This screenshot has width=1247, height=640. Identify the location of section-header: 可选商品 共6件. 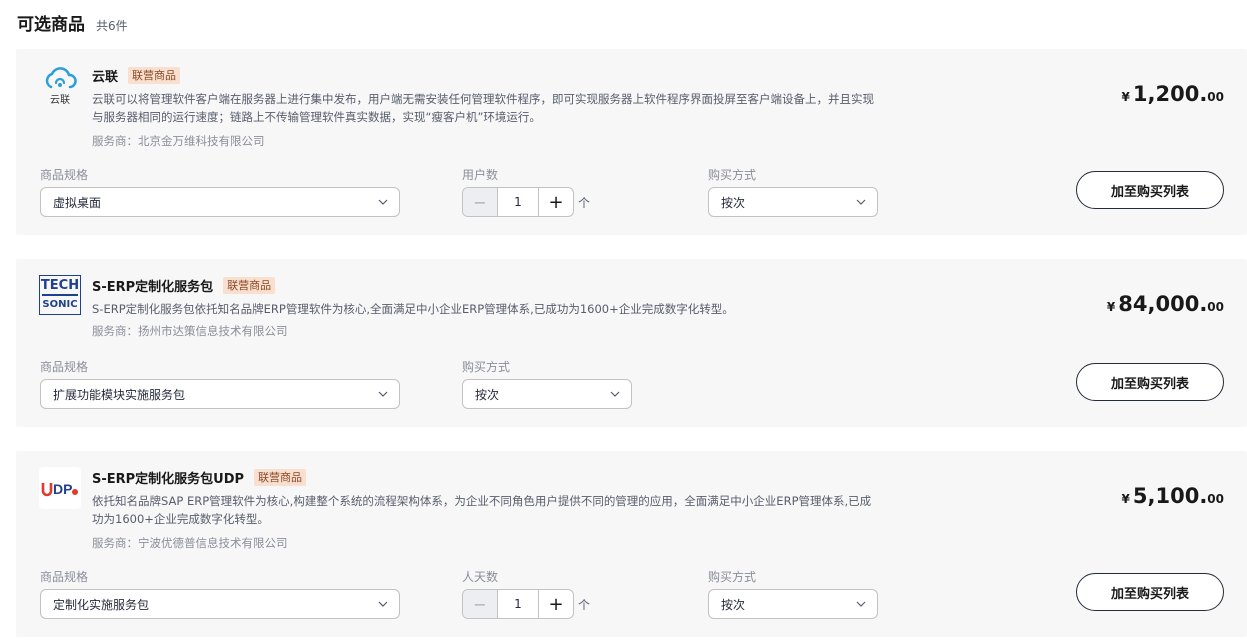
(72, 22).